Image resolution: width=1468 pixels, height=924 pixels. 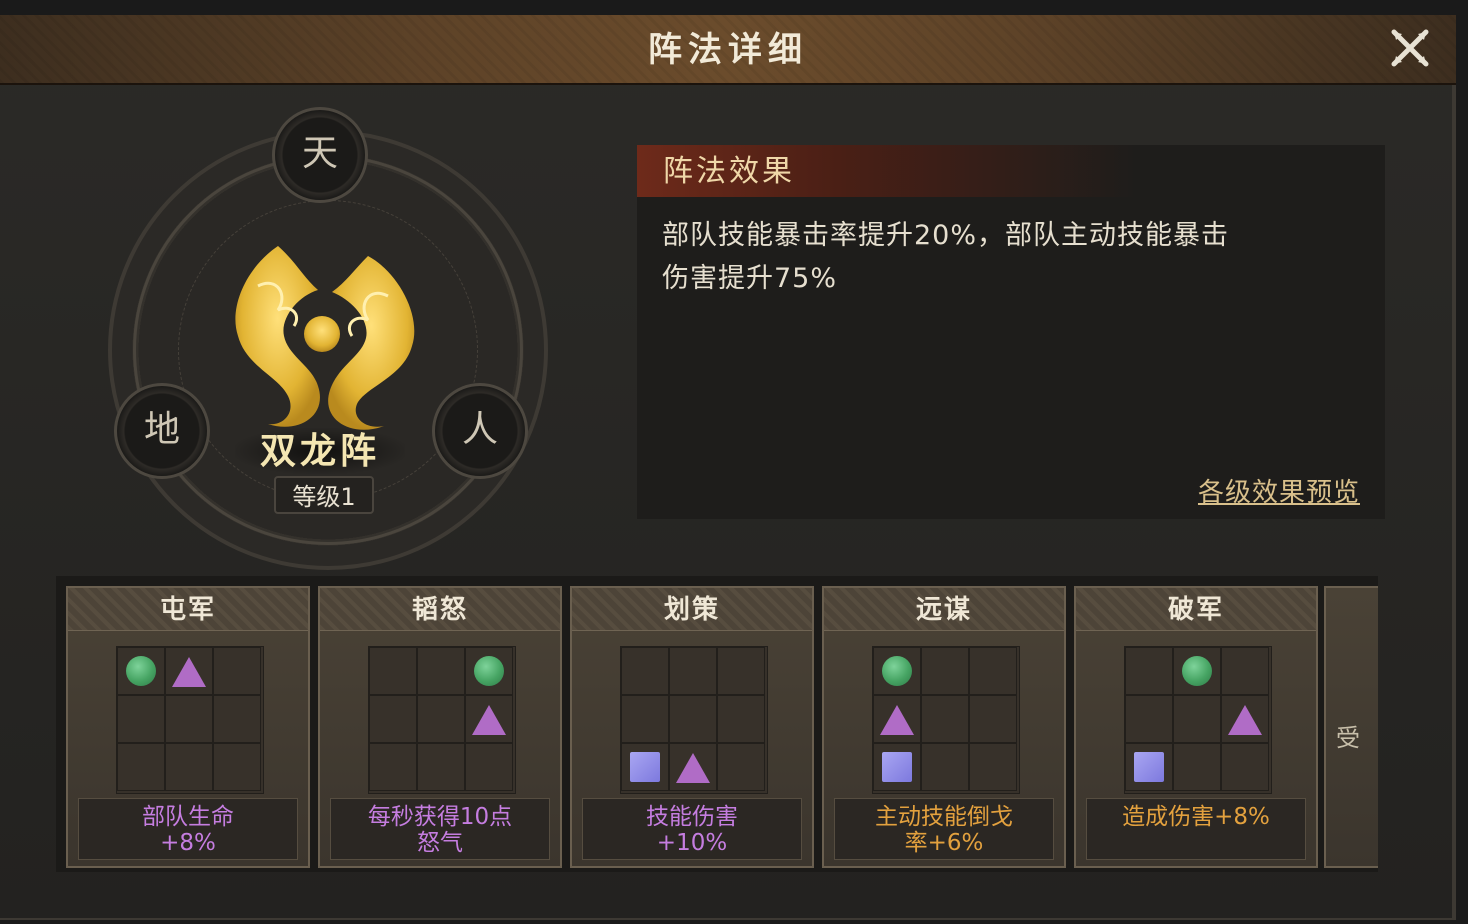 What do you see at coordinates (944, 609) in the screenshot?
I see `card-title: 远谋` at bounding box center [944, 609].